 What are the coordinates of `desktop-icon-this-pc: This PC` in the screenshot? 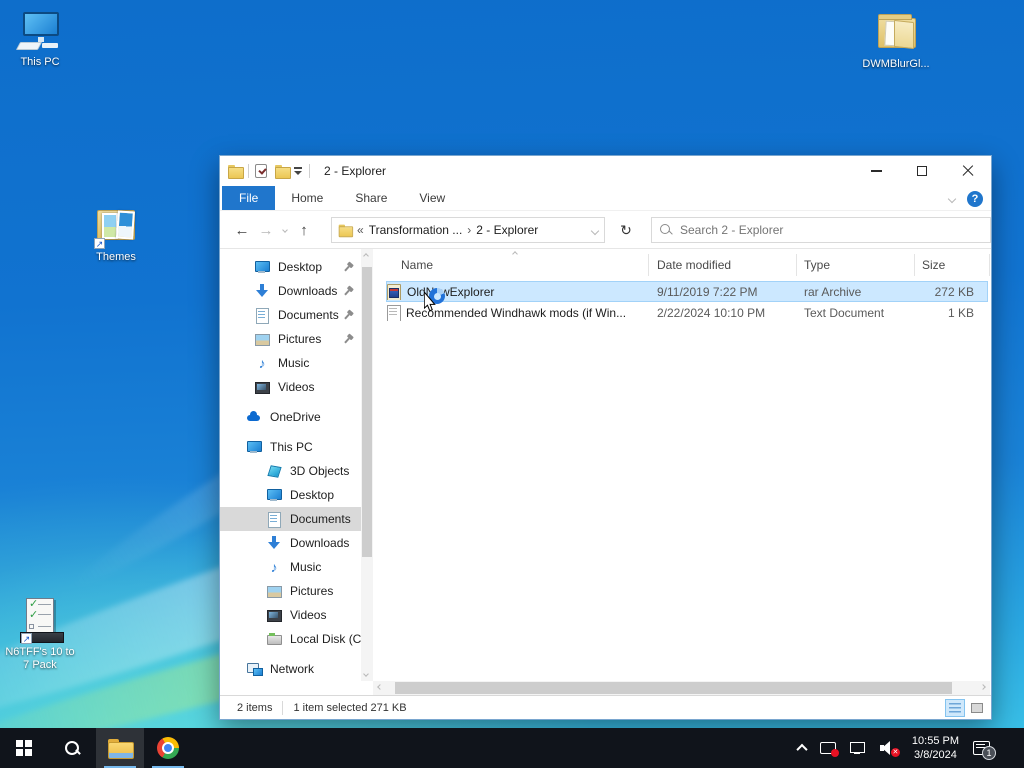 It's located at (40, 39).